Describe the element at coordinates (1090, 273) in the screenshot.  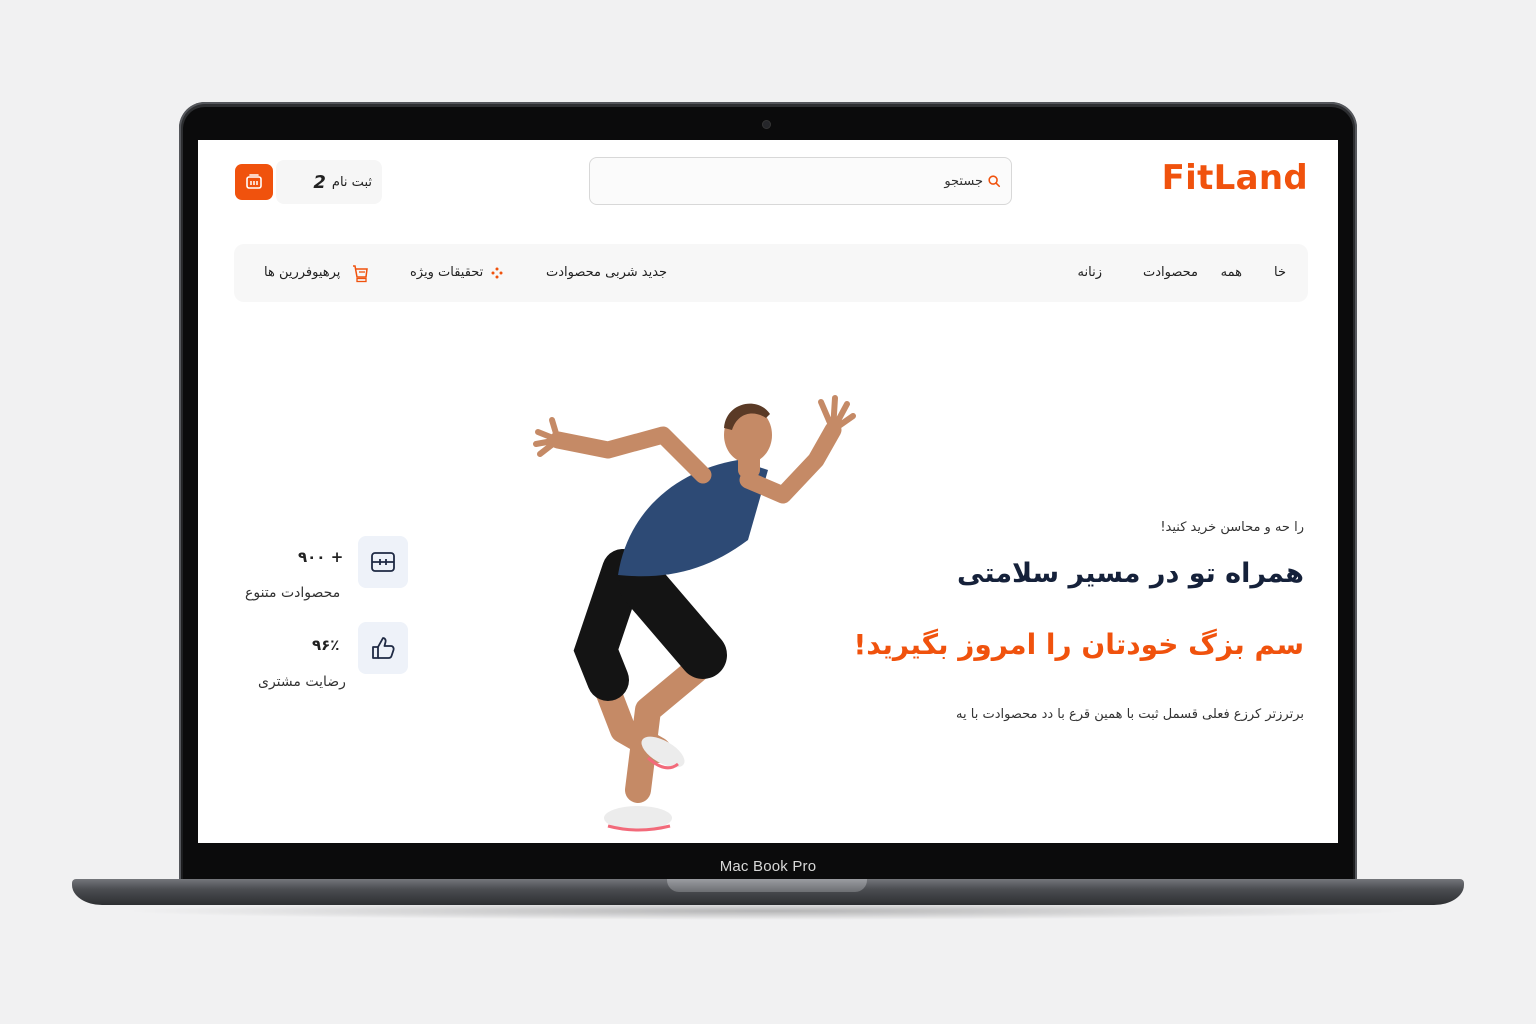
I see `nav-item-women: زنانه` at that location.